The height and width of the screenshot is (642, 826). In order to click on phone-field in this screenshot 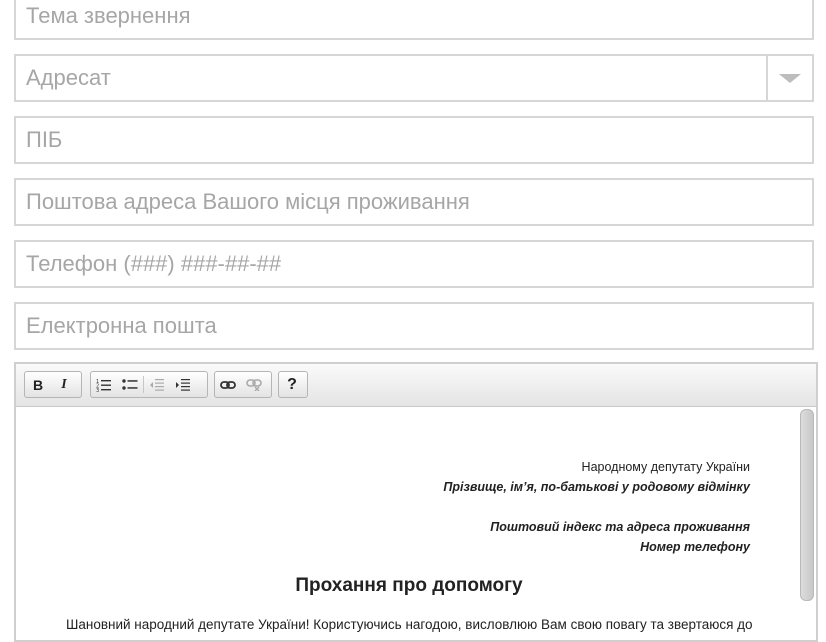, I will do `click(414, 264)`.